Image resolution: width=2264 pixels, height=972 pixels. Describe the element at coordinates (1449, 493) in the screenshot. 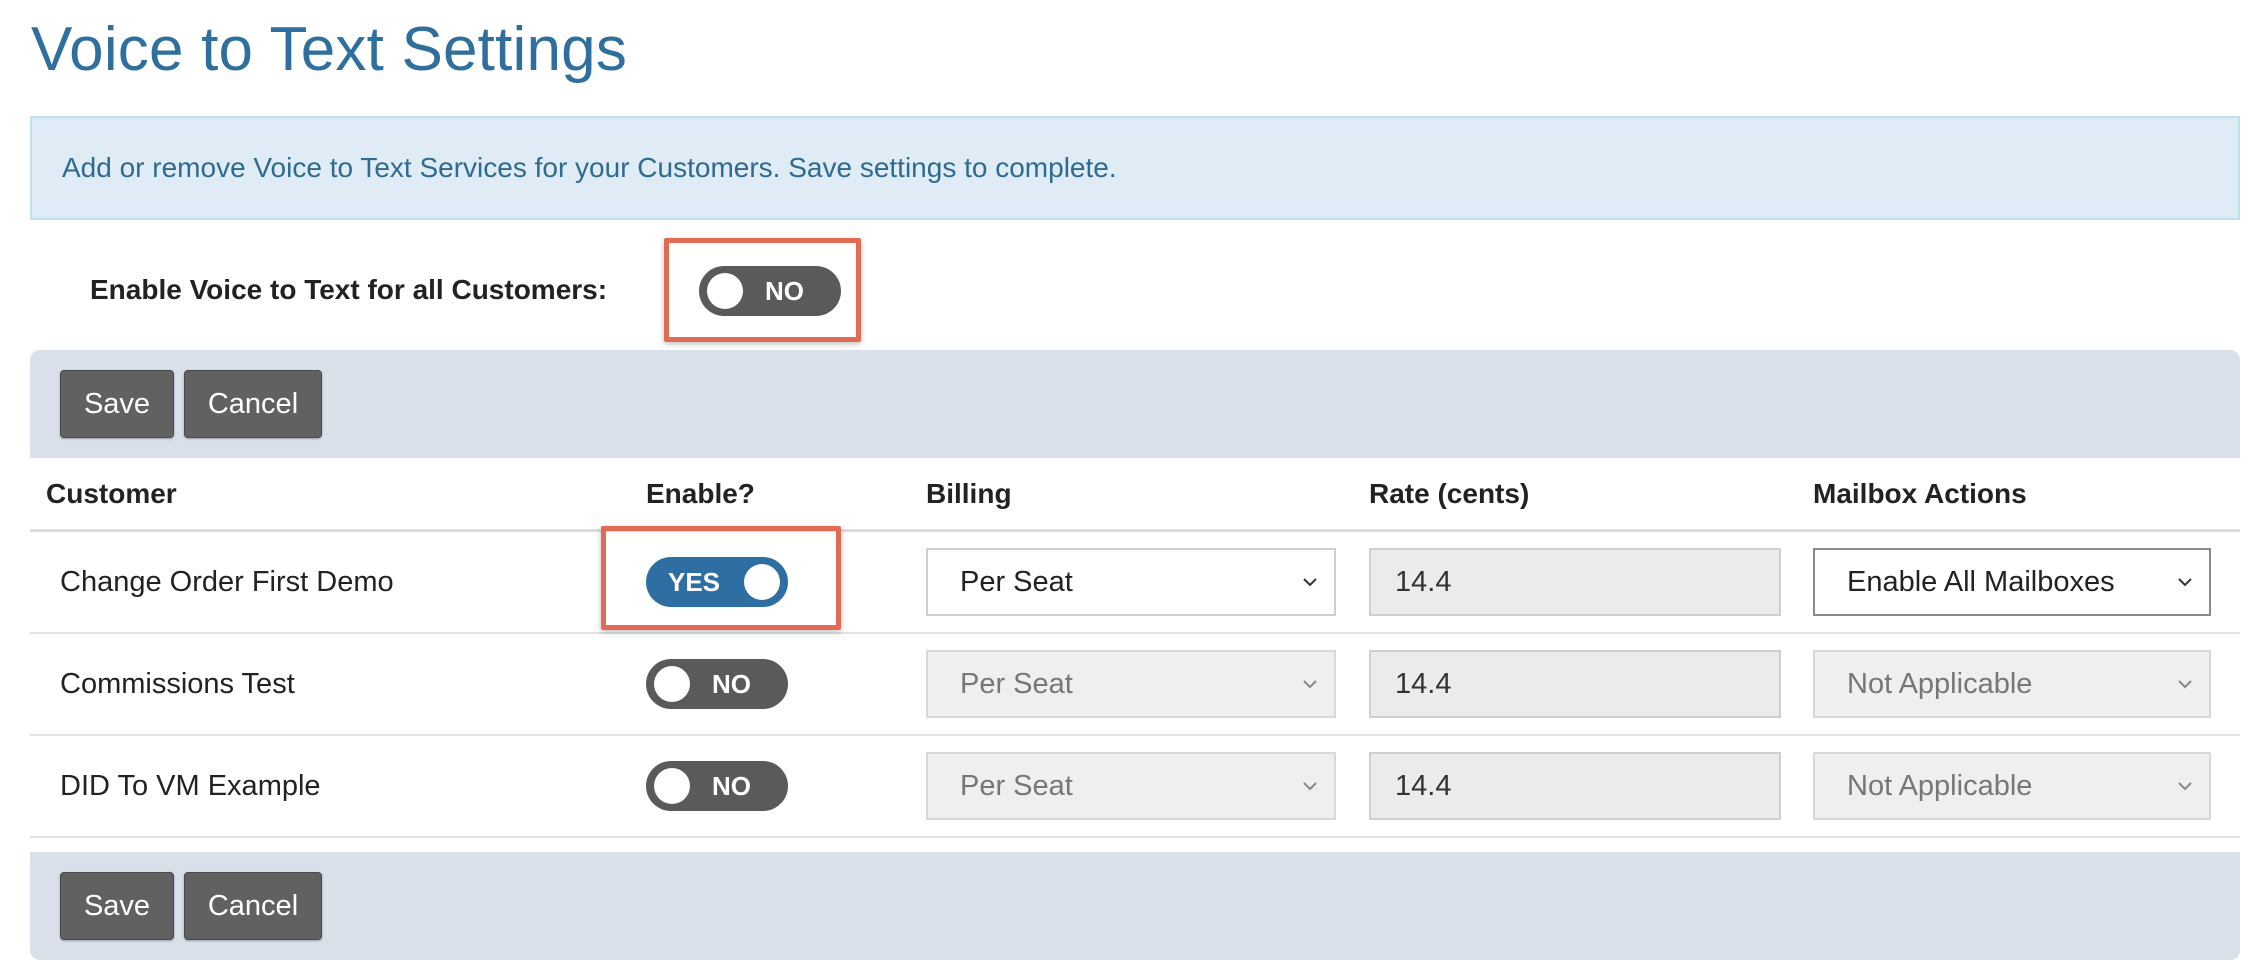

I see `header-rate: Rate (cents)` at that location.